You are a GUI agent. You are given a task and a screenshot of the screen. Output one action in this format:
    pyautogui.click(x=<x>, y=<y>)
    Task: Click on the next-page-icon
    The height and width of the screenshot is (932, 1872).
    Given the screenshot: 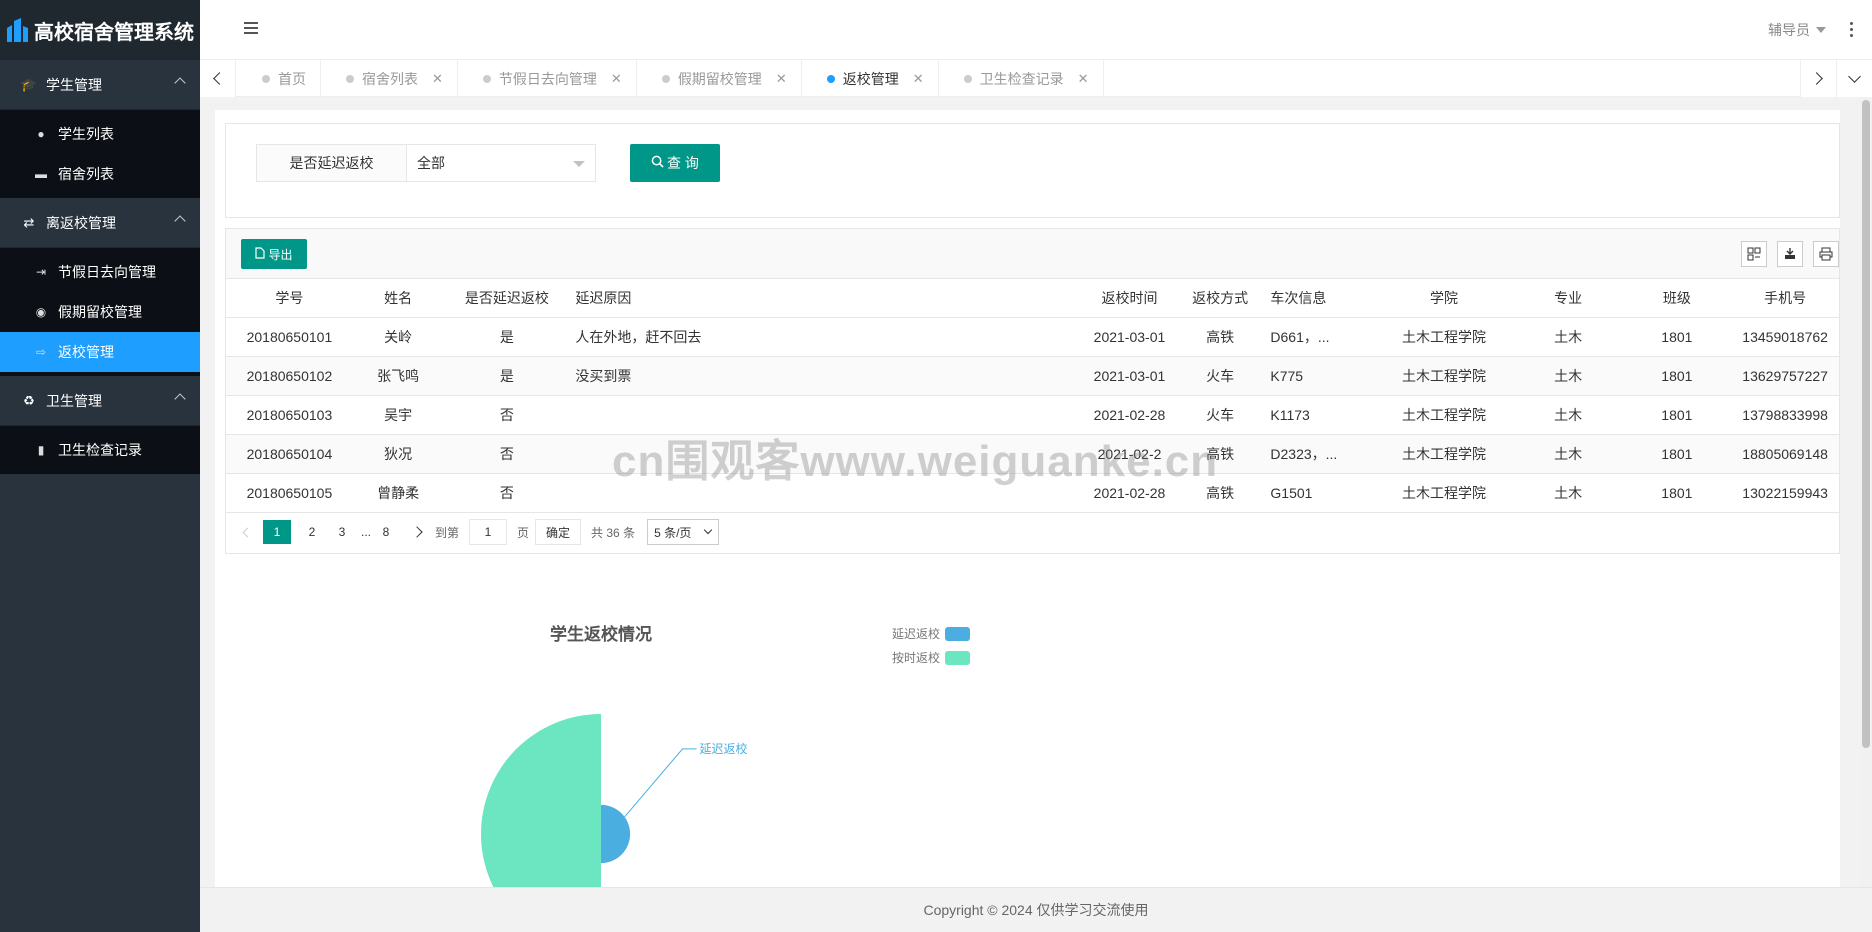 What is the action you would take?
    pyautogui.click(x=417, y=532)
    